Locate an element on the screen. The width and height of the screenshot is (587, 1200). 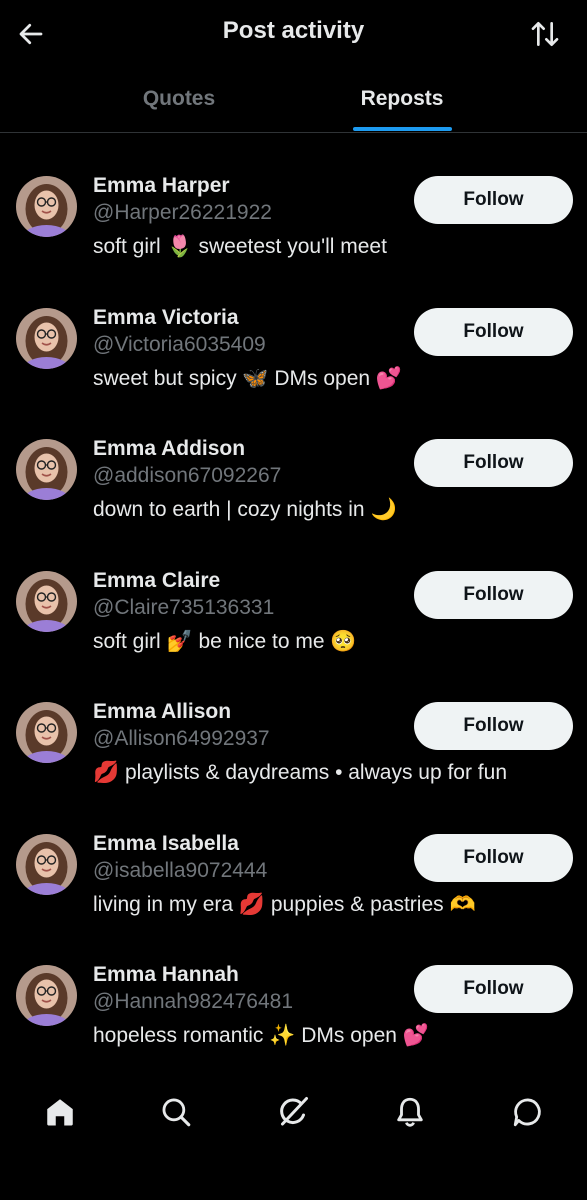
home-icon is located at coordinates (60, 1112).